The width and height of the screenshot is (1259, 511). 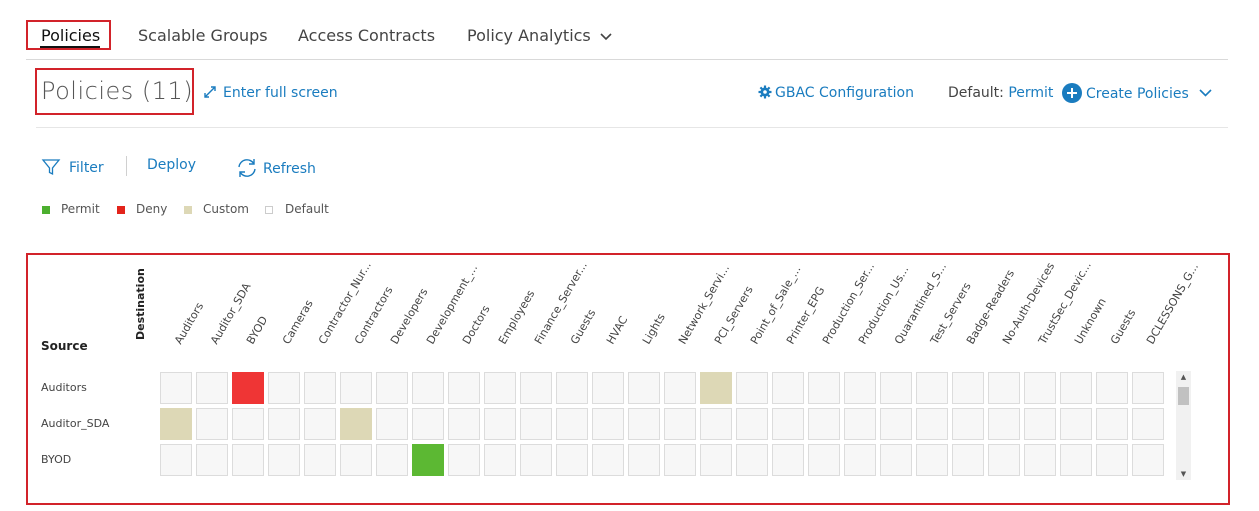 What do you see at coordinates (203, 35) in the screenshot?
I see `tab-scalable-groups: Scalable Groups` at bounding box center [203, 35].